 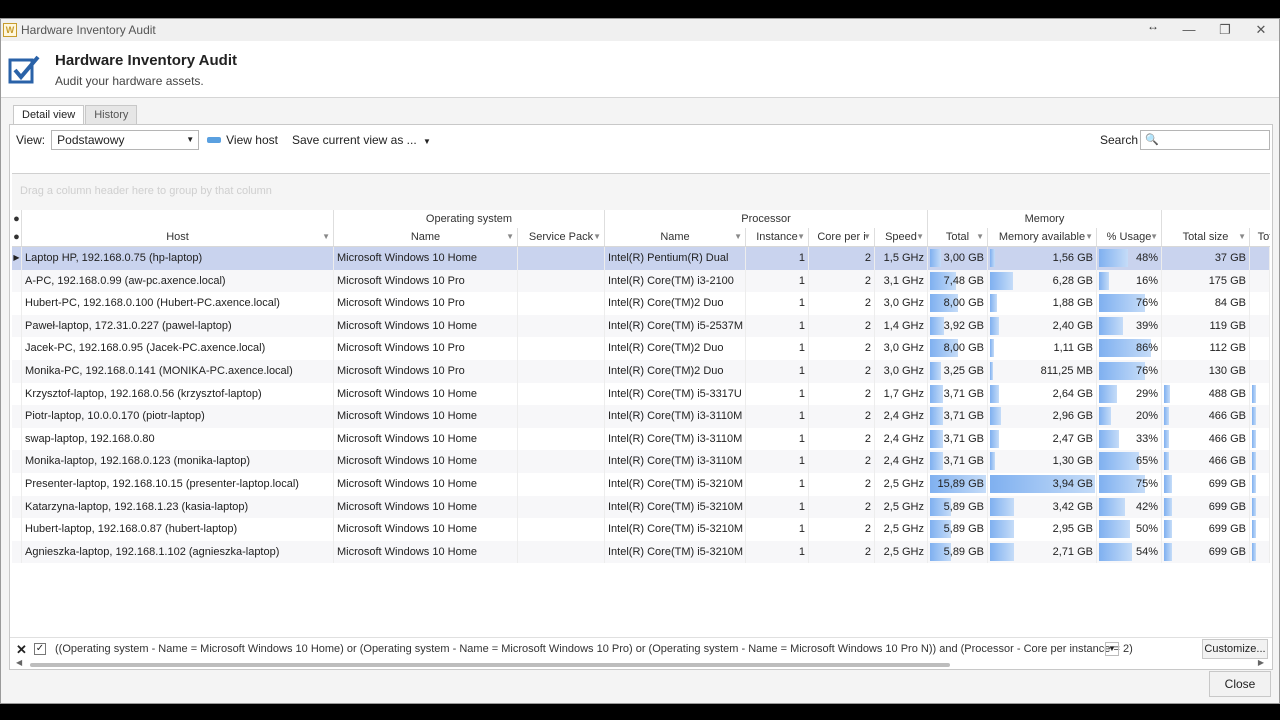 I want to click on cell-value: 2, so click(x=867, y=258).